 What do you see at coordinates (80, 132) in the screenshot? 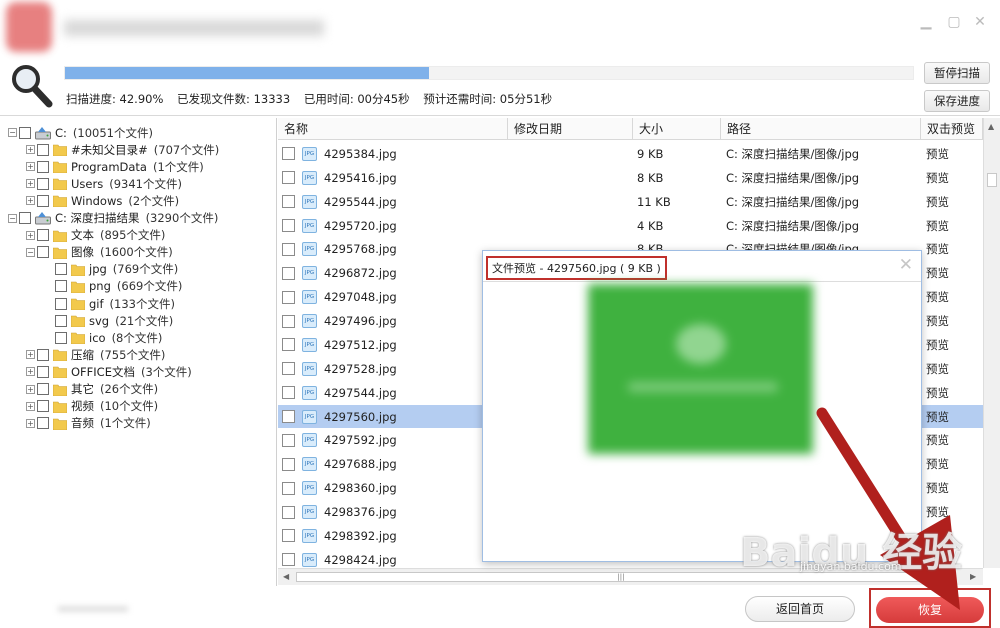
I see `tree-item: − C: (10051个文件)` at bounding box center [80, 132].